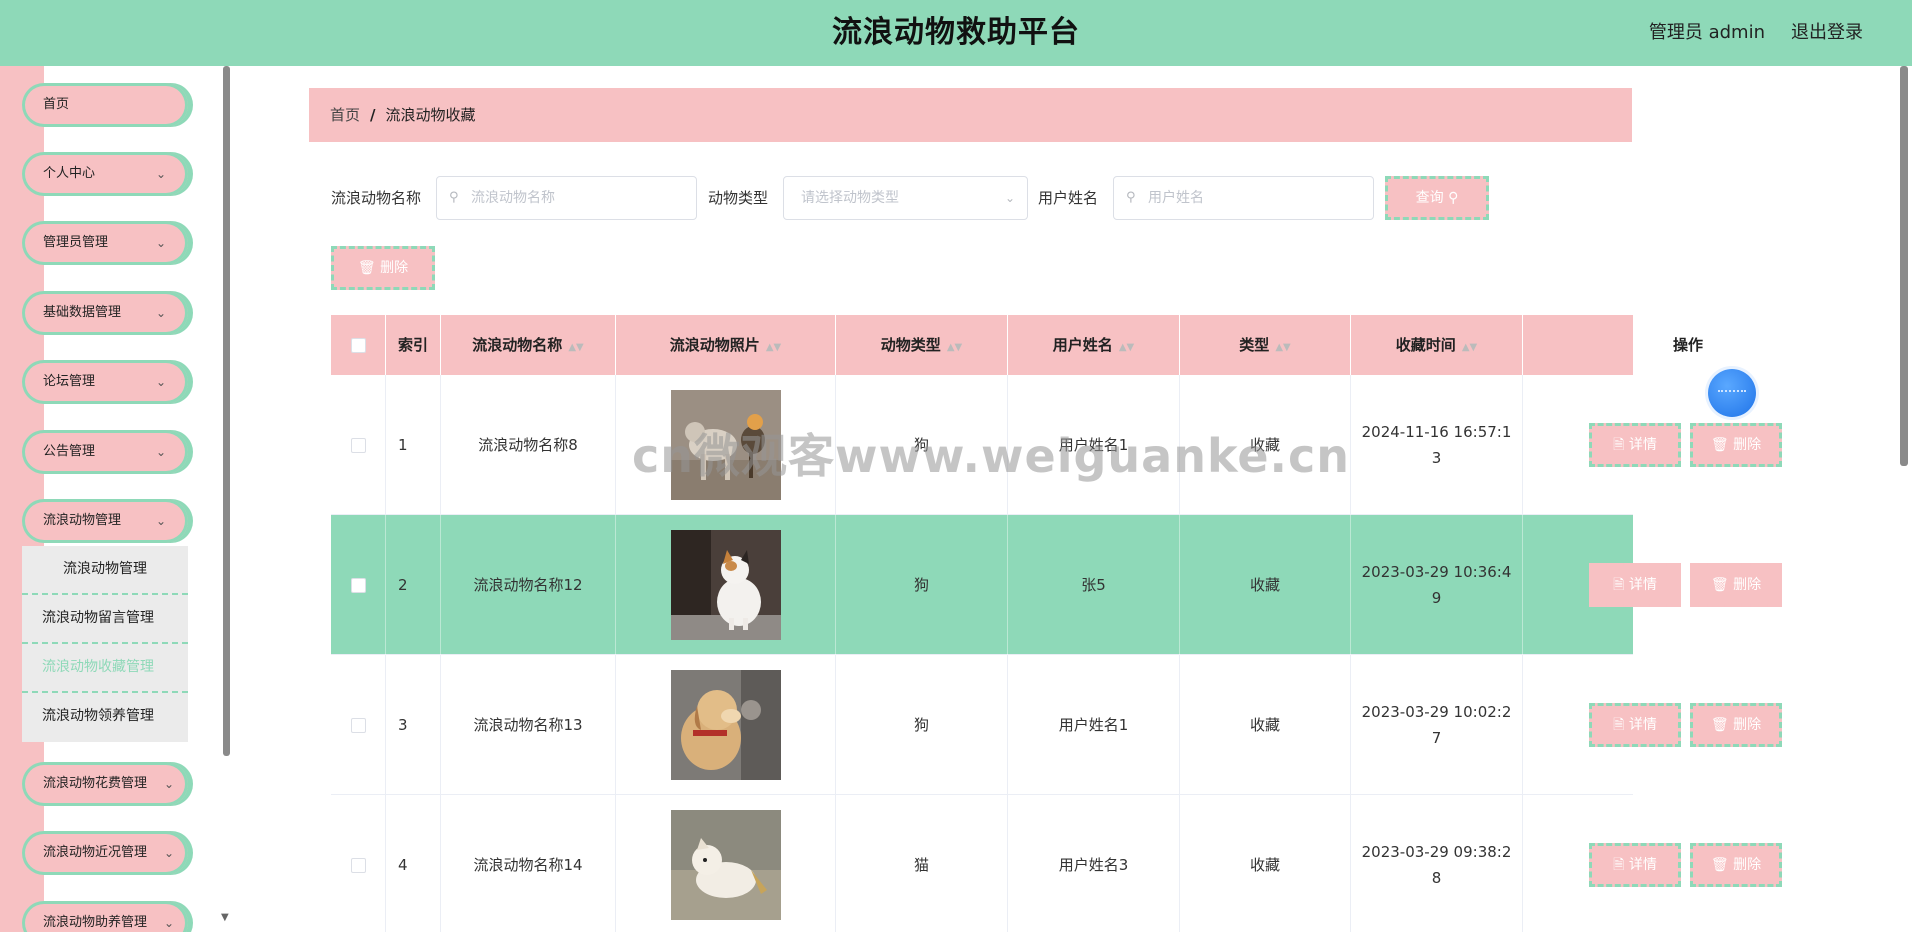 The width and height of the screenshot is (1912, 932). I want to click on sidebar-item-animal-status: 流浪动物近况管理 ⌄, so click(105, 853).